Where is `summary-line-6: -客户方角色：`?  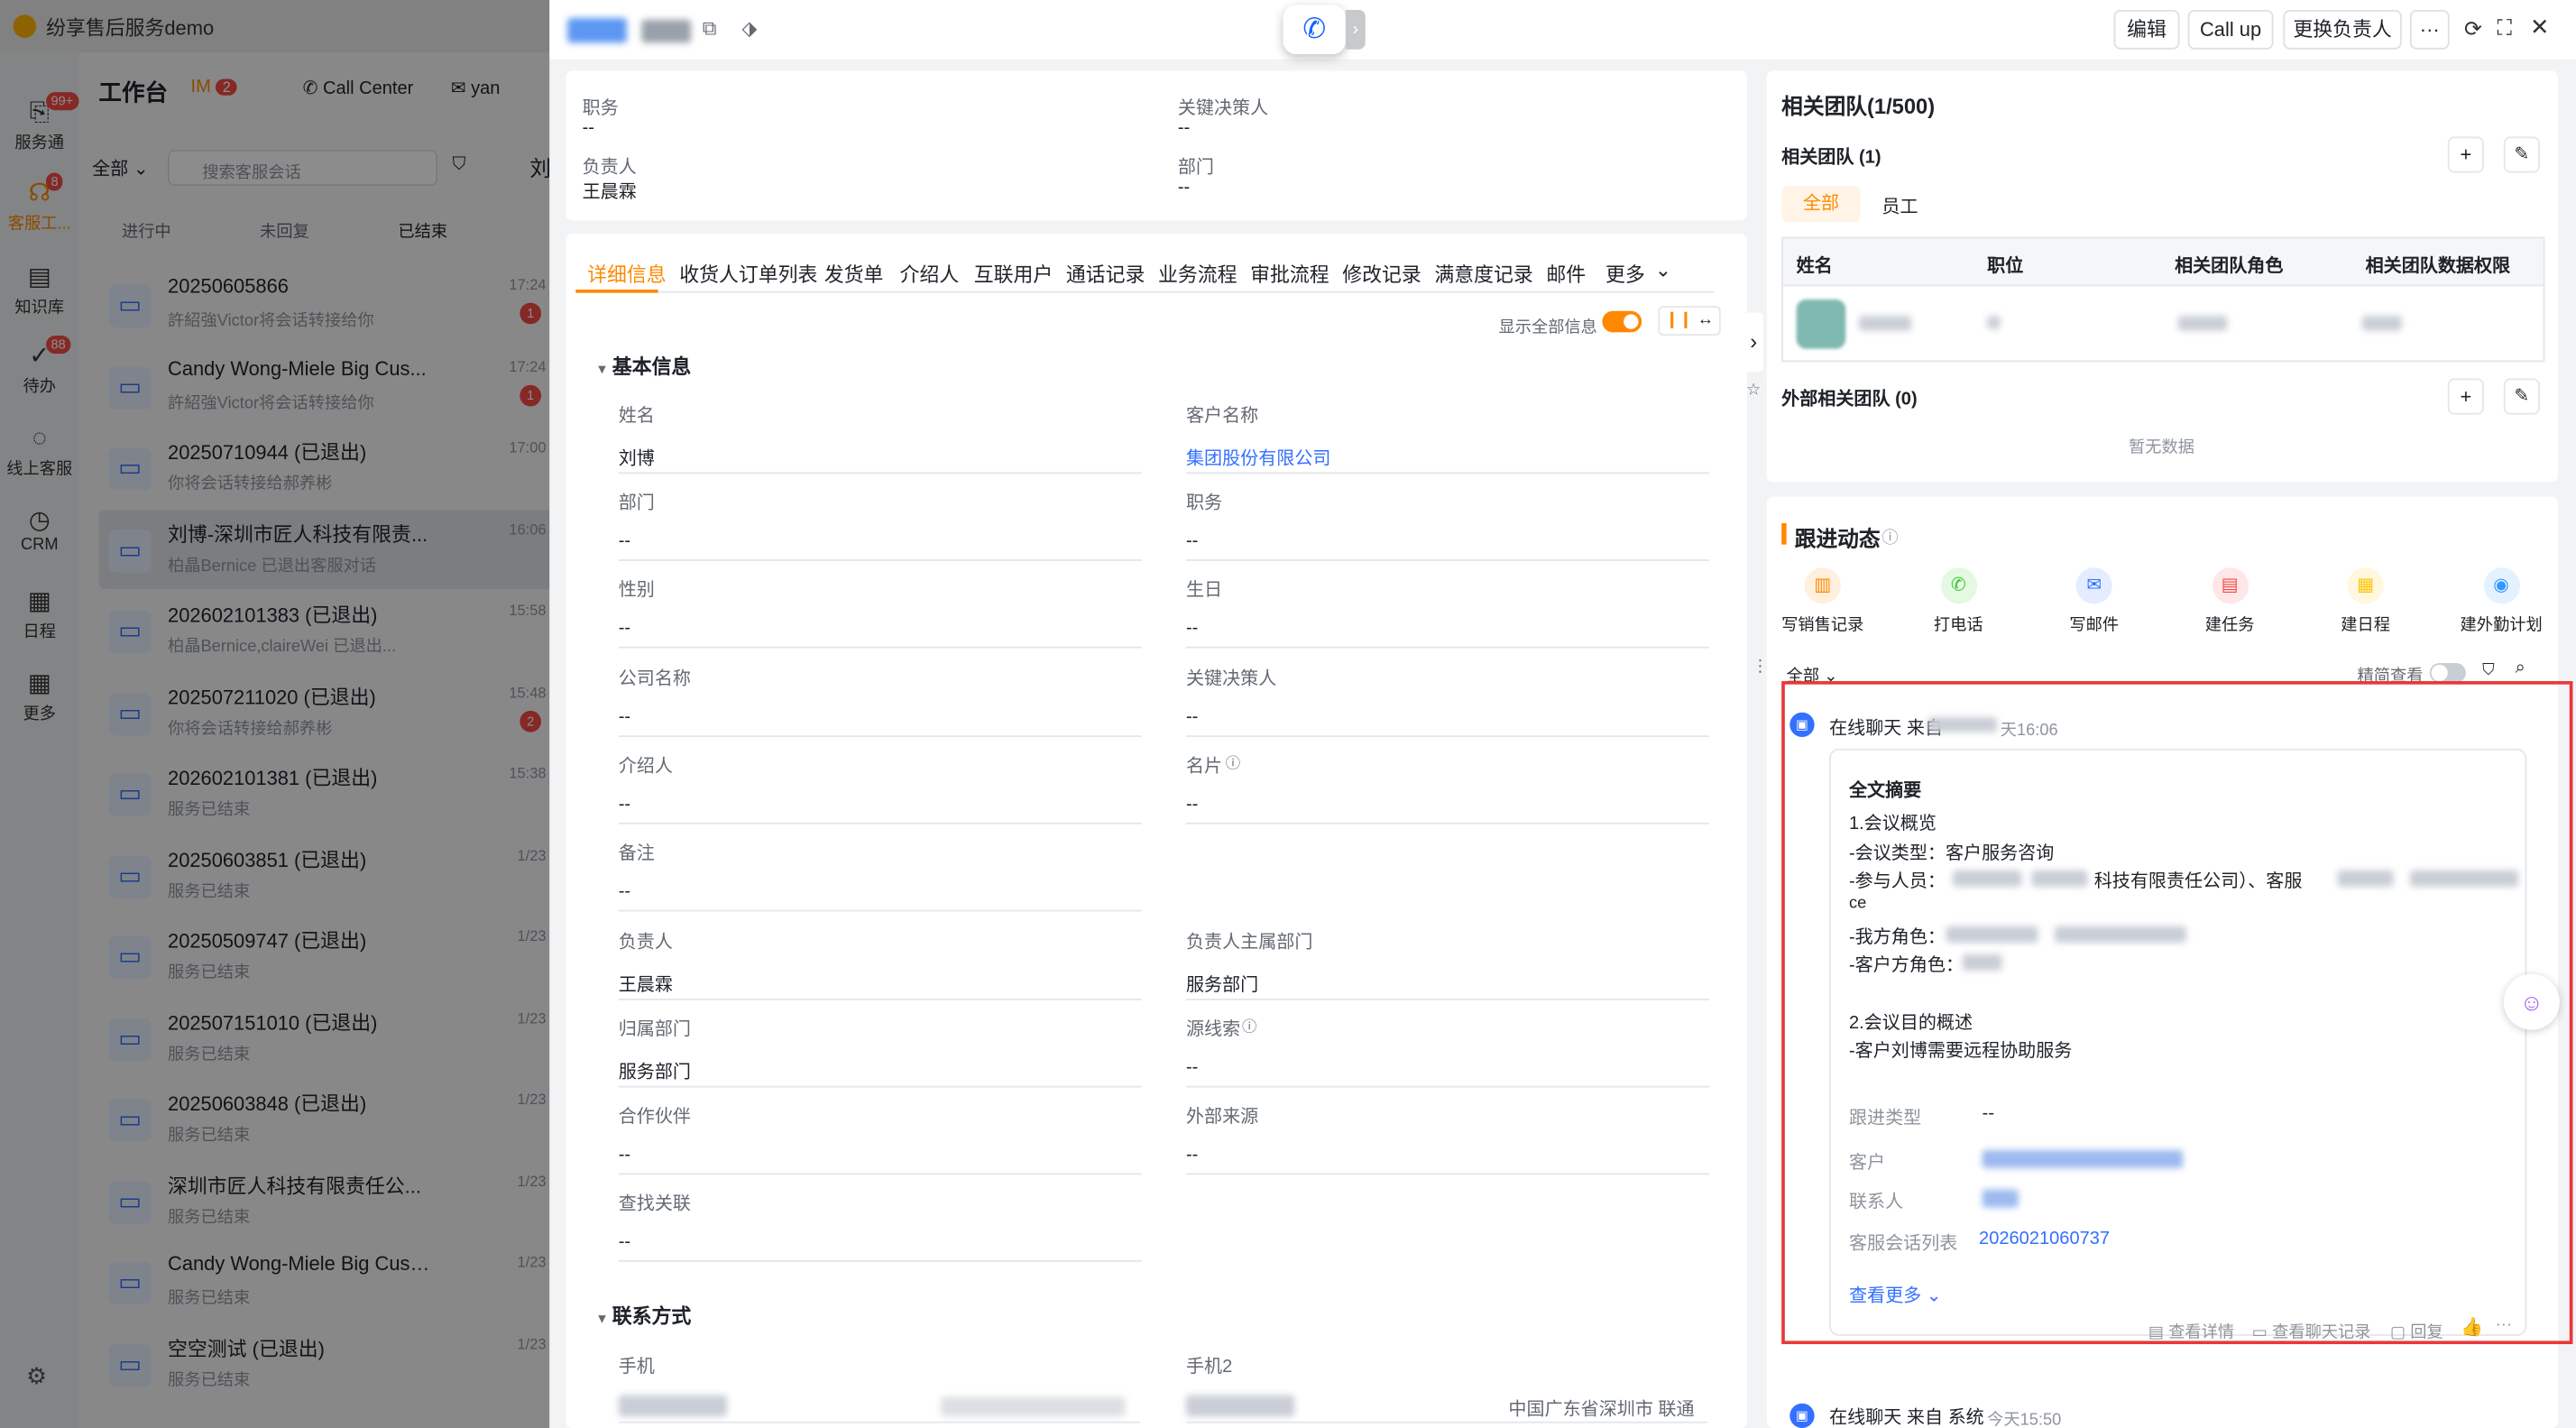
summary-line-6: -客户方角色： is located at coordinates (1906, 966).